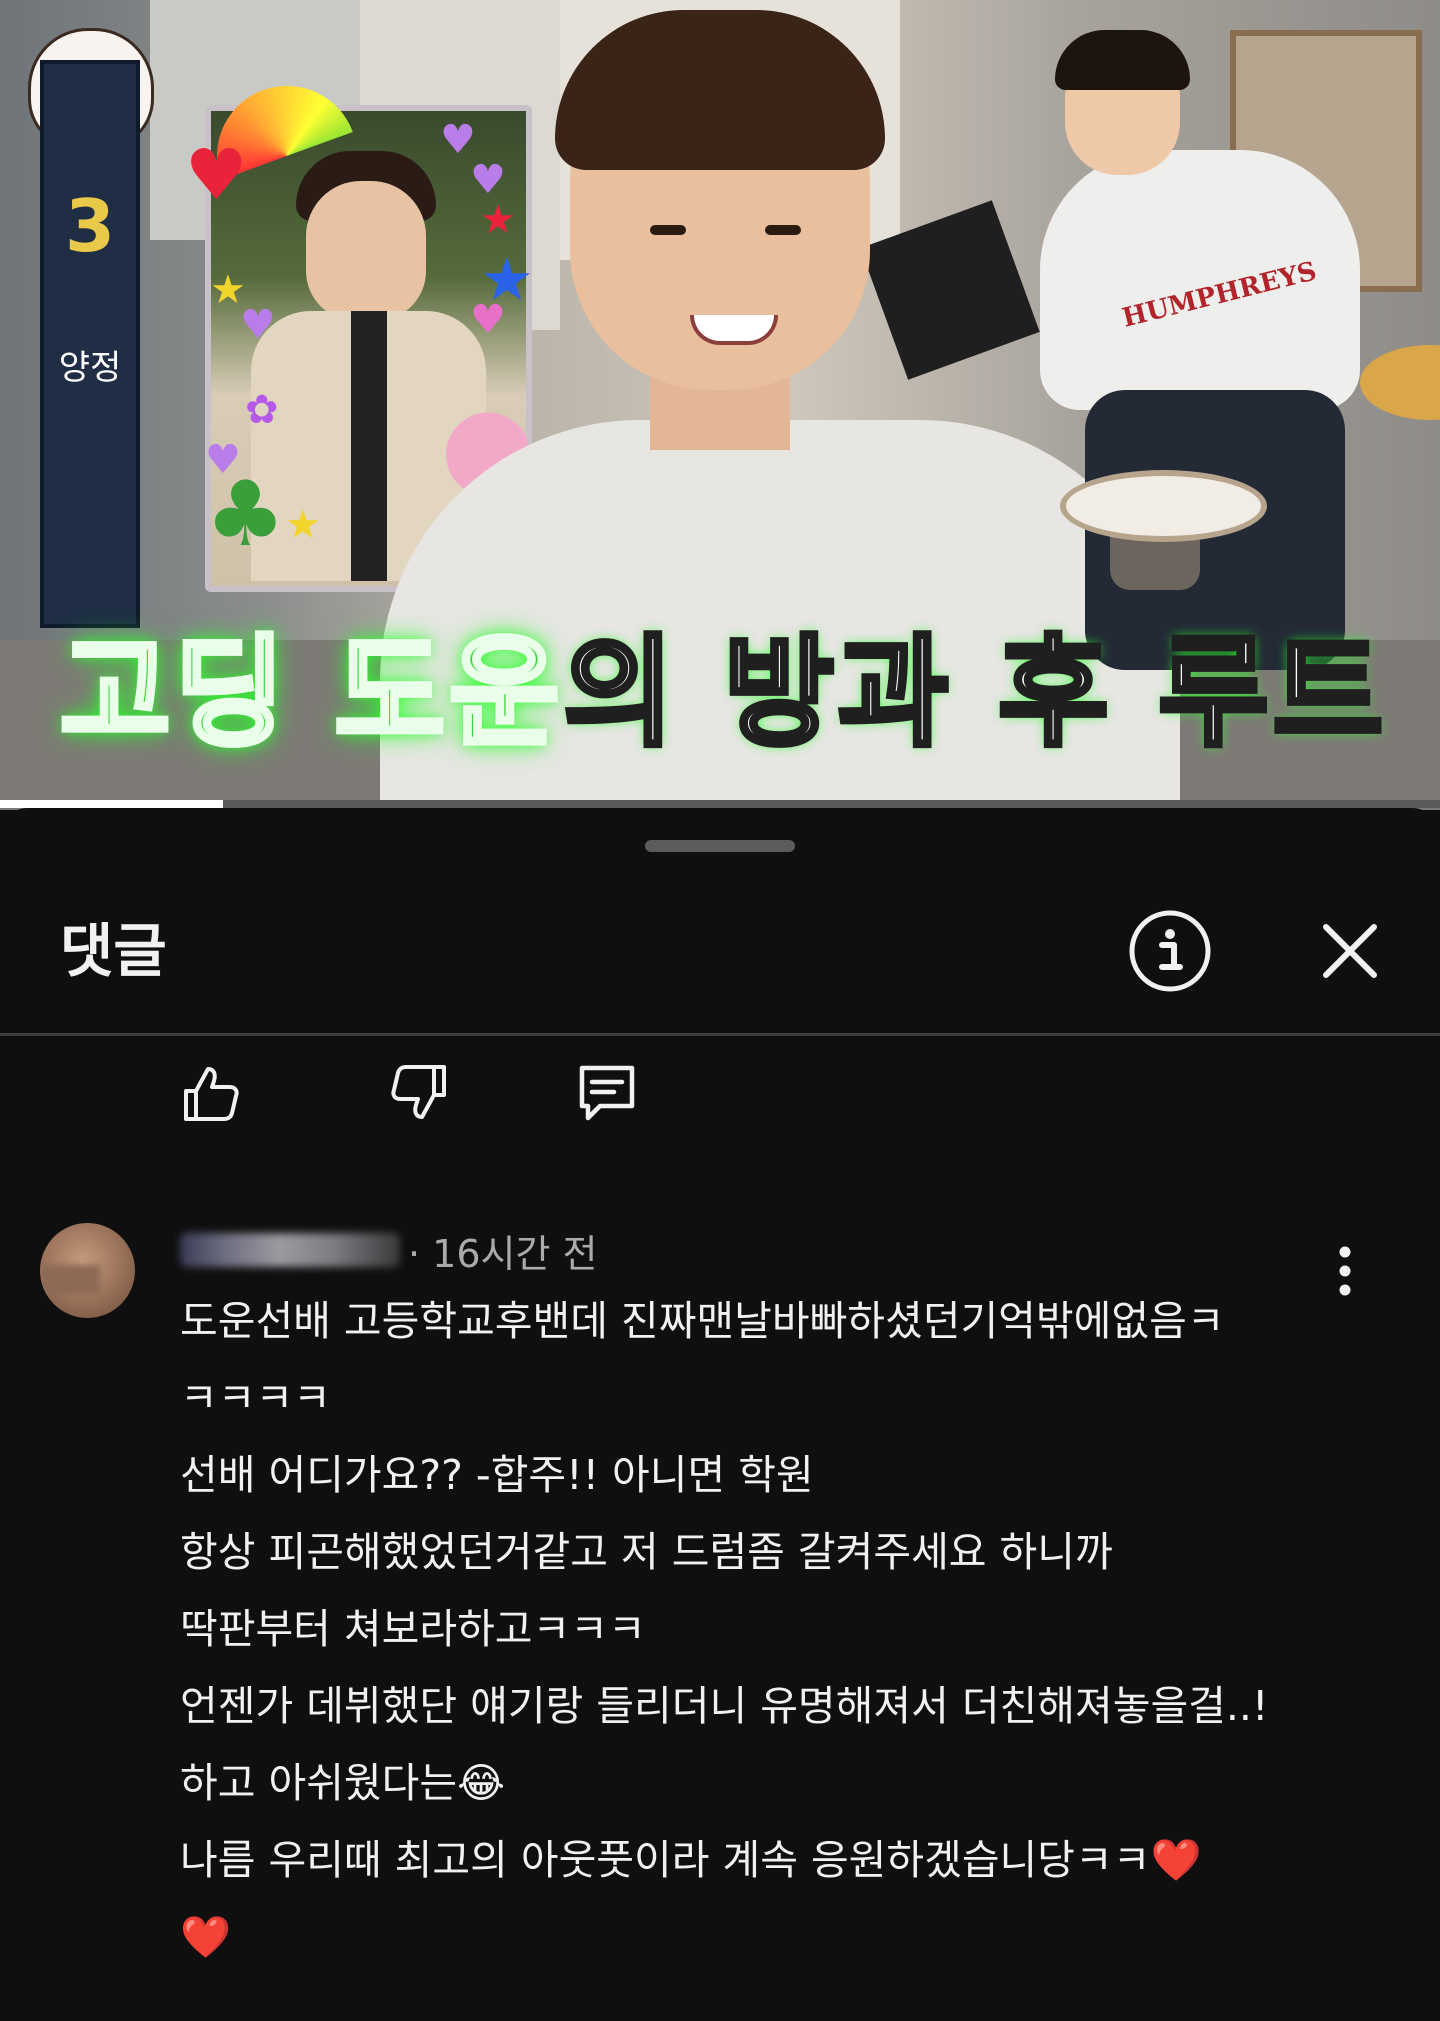  Describe the element at coordinates (1170, 951) in the screenshot. I see `info-icon` at that location.